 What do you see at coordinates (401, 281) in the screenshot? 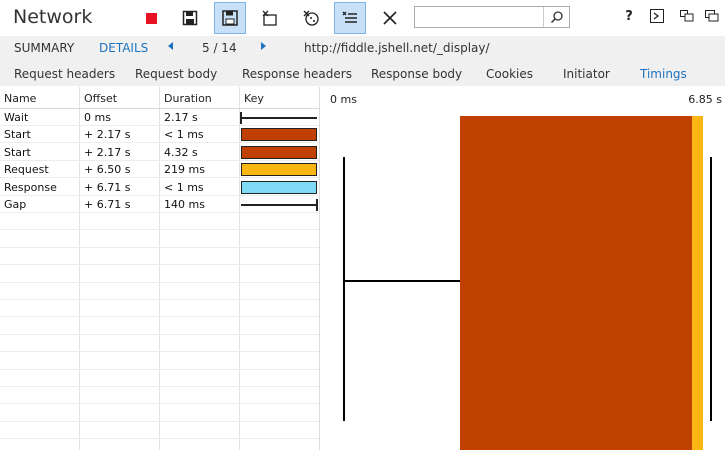
I see `wait-line` at bounding box center [401, 281].